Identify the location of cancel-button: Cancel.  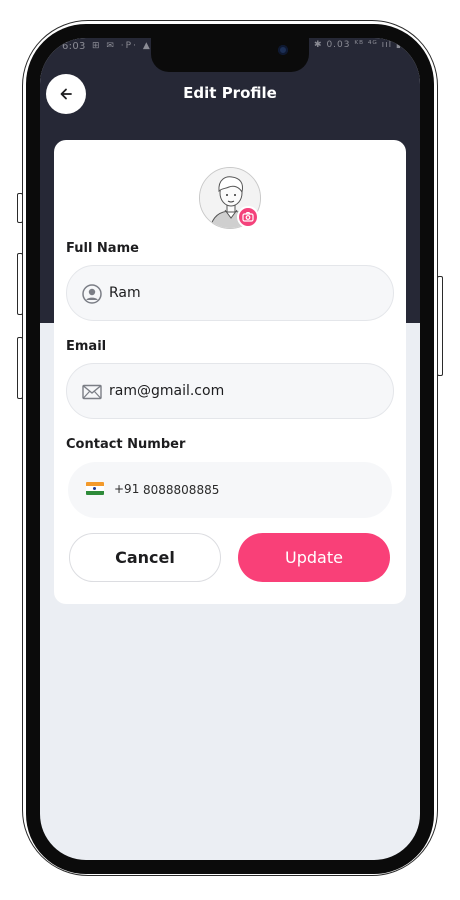
(145, 557).